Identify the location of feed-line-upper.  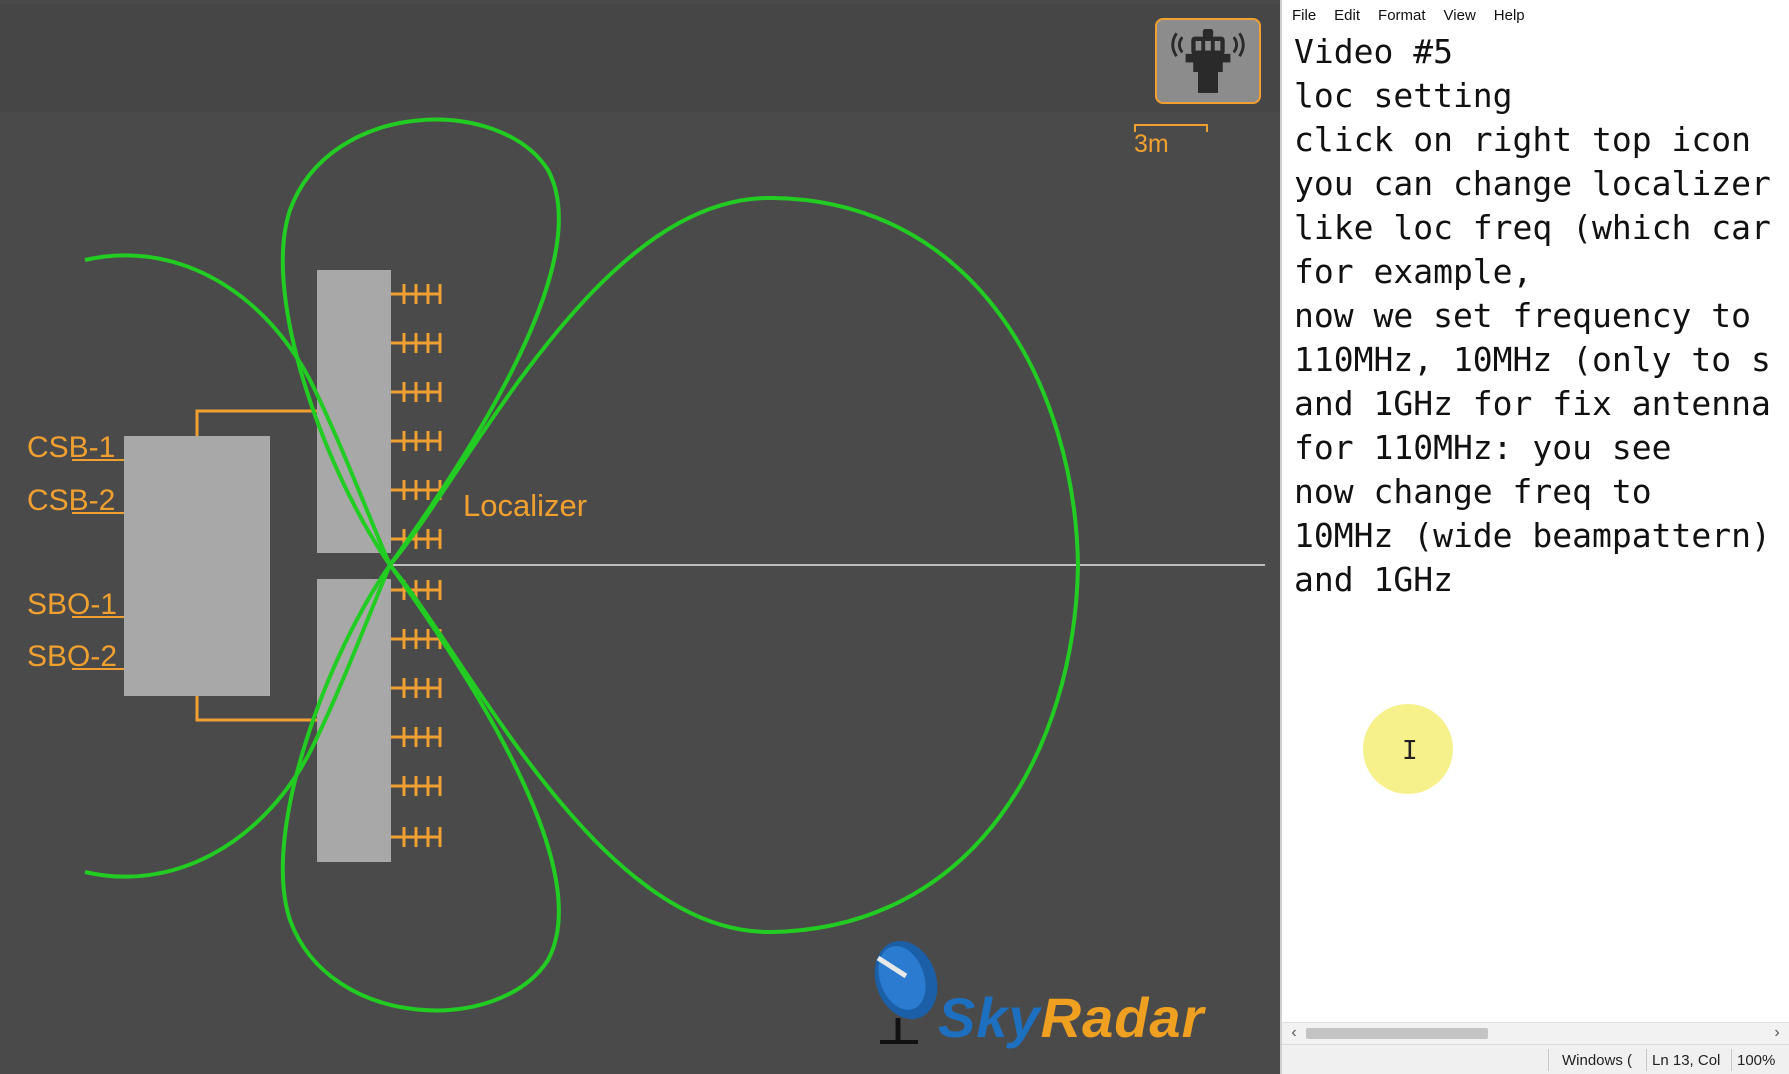
(256, 422).